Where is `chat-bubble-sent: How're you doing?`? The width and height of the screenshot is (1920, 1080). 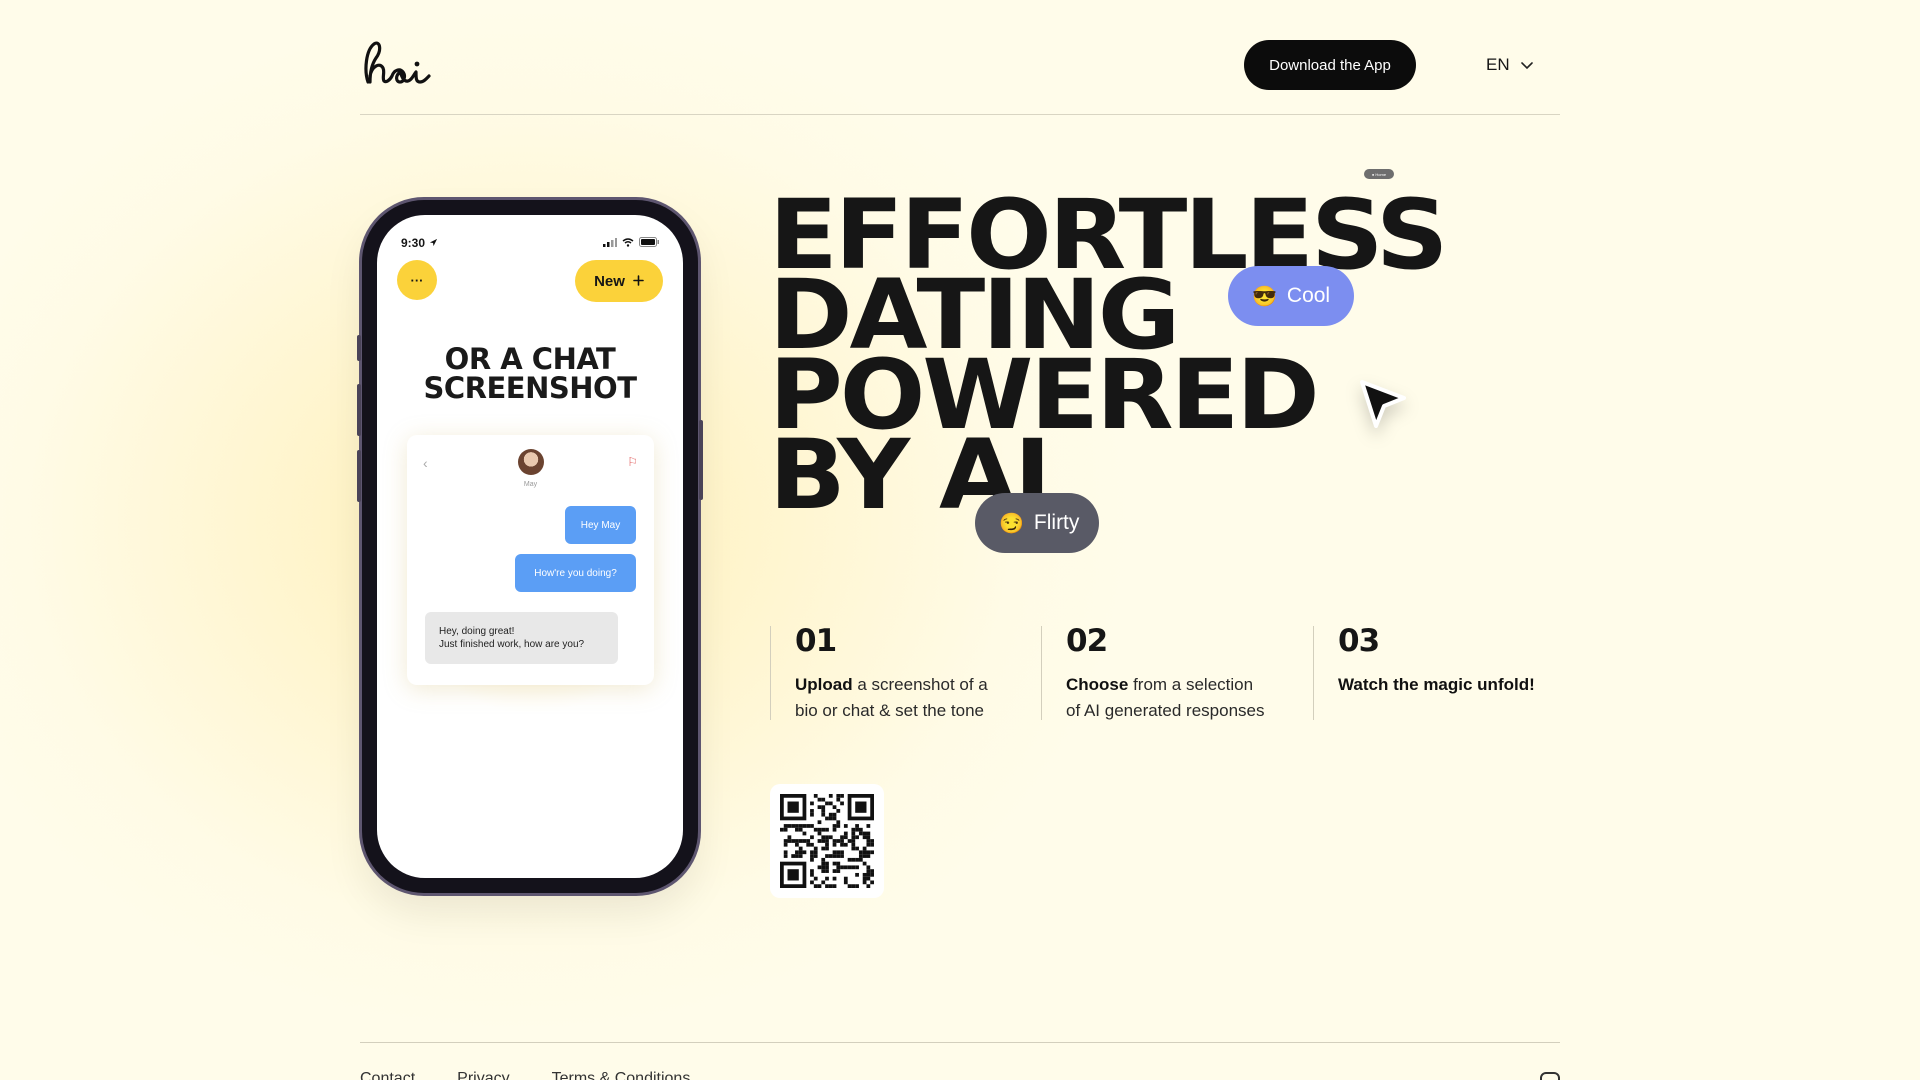
chat-bubble-sent: How're you doing? is located at coordinates (575, 573).